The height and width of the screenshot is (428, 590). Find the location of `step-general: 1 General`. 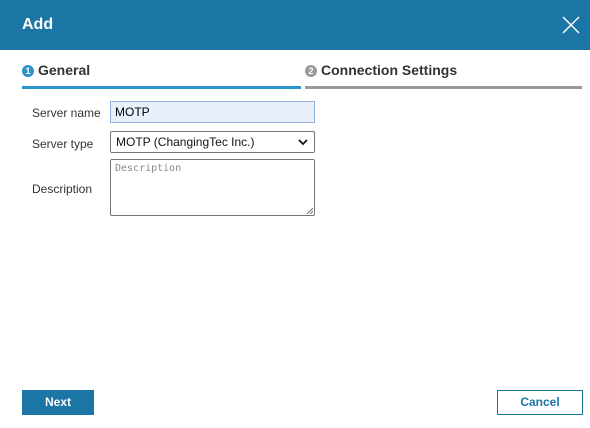

step-general: 1 General is located at coordinates (161, 72).